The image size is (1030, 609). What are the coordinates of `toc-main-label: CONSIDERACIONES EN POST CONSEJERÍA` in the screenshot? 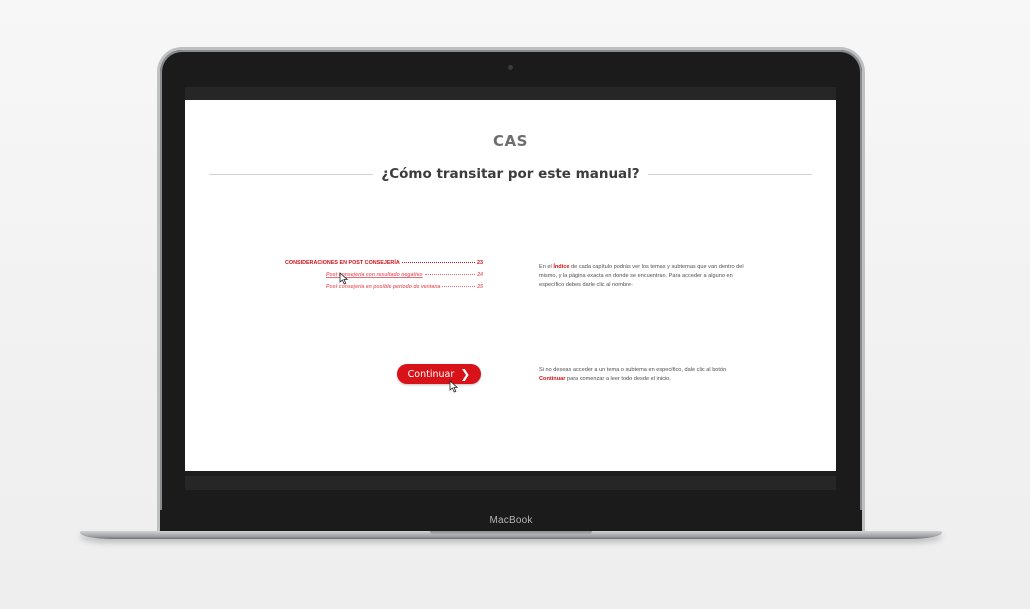 It's located at (342, 263).